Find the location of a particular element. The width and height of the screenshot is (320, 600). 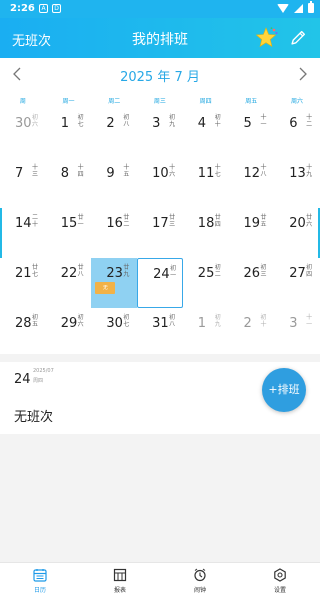

lunar-date: 初三 is located at coordinates (263, 271).